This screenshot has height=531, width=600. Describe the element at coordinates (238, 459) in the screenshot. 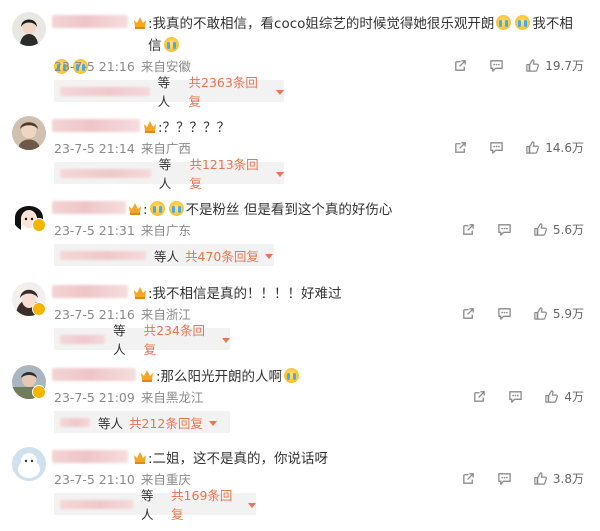

I see `comment-text: :二姐，这不是真的，你说话呀` at that location.